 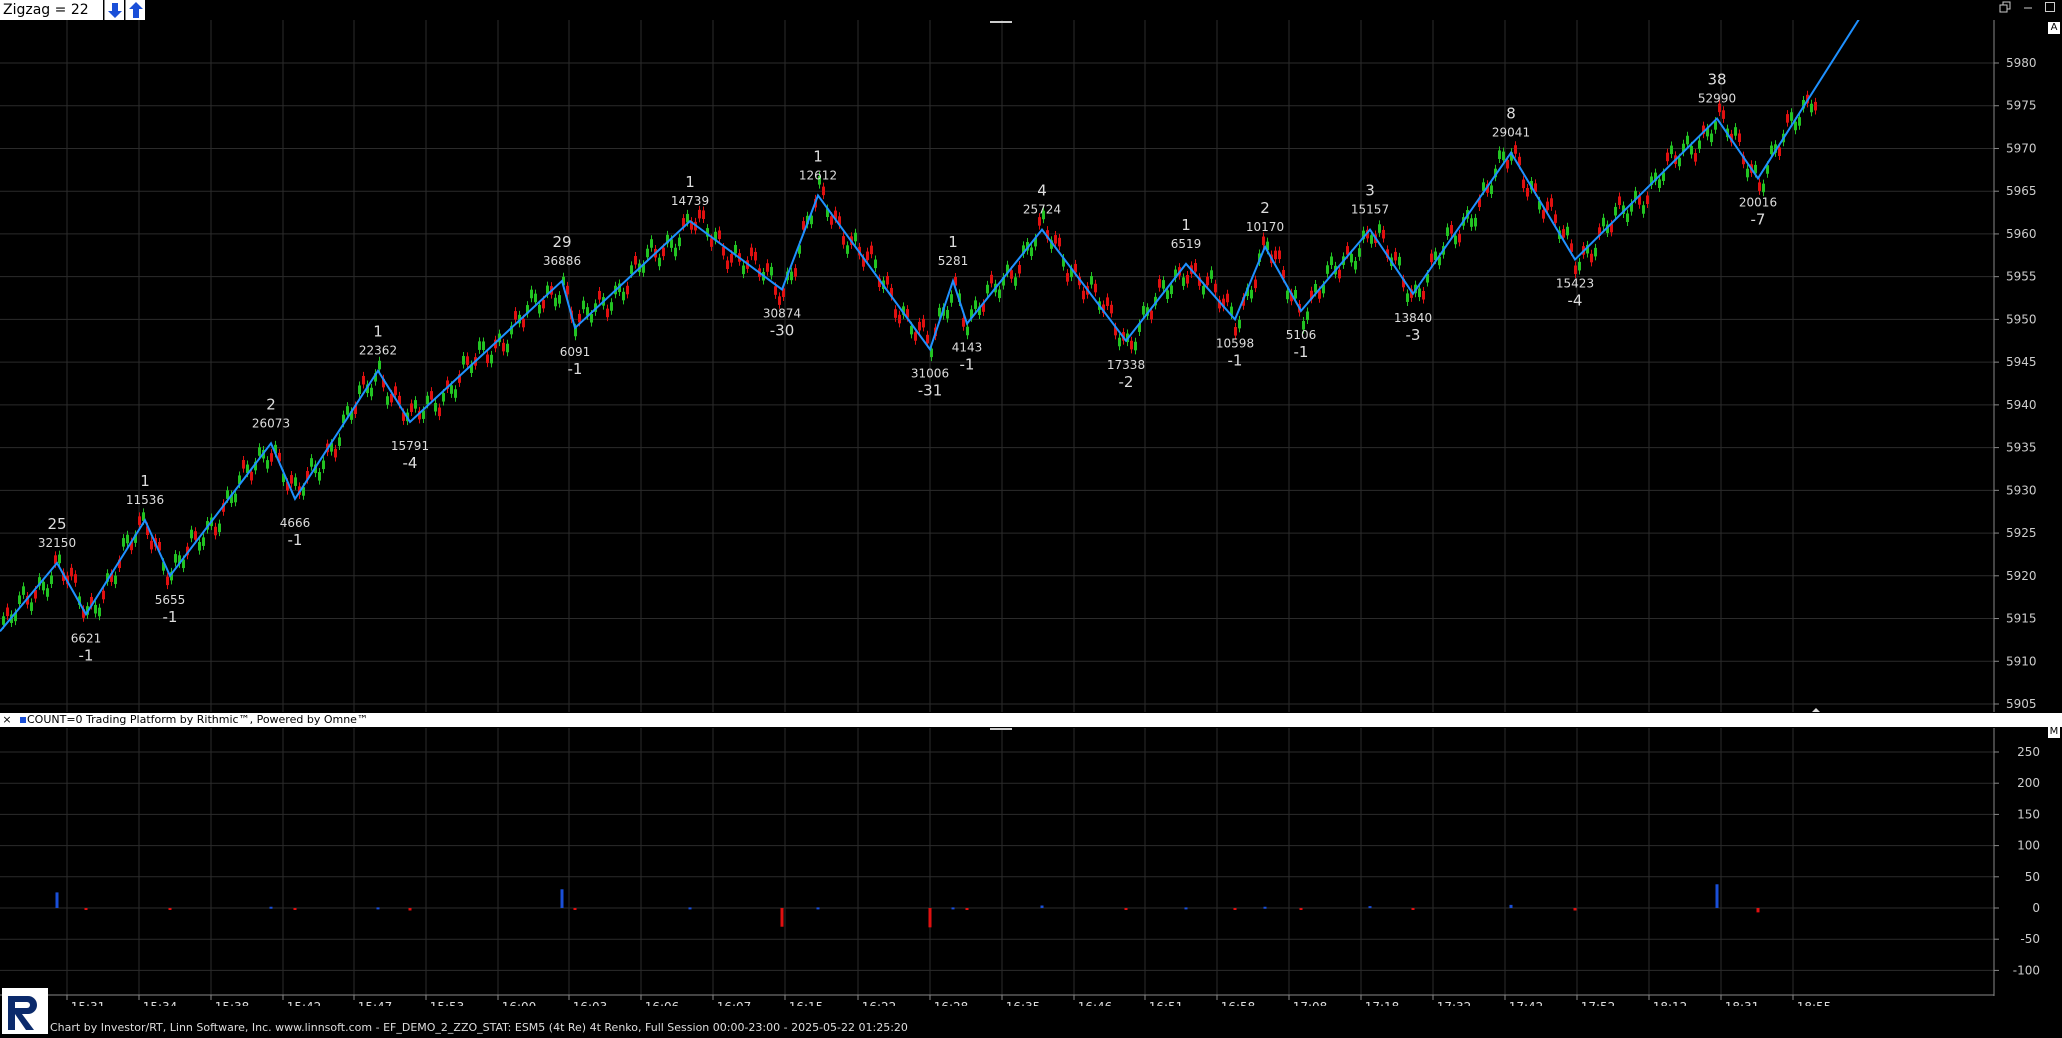 What do you see at coordinates (1001, 22) in the screenshot?
I see `pane-resize-handle` at bounding box center [1001, 22].